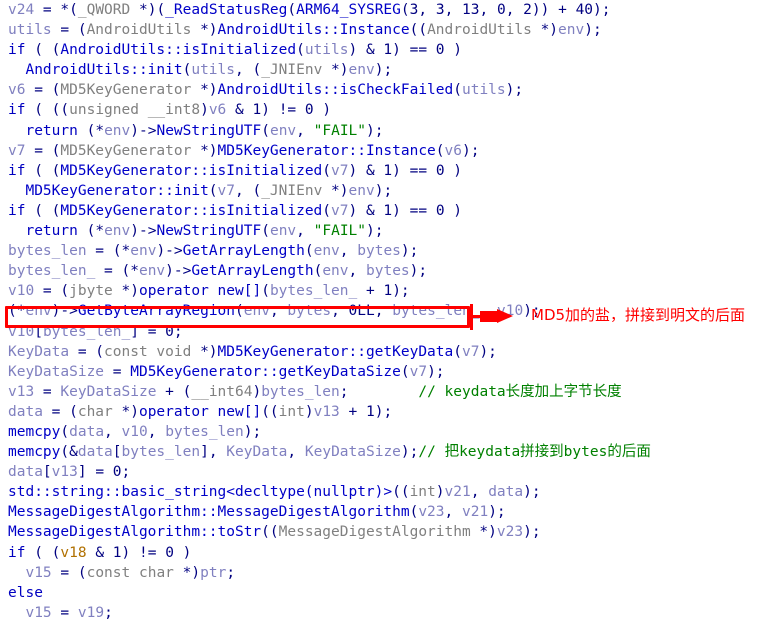  What do you see at coordinates (178, 331) in the screenshot?
I see `code-token-punct: ;` at bounding box center [178, 331].